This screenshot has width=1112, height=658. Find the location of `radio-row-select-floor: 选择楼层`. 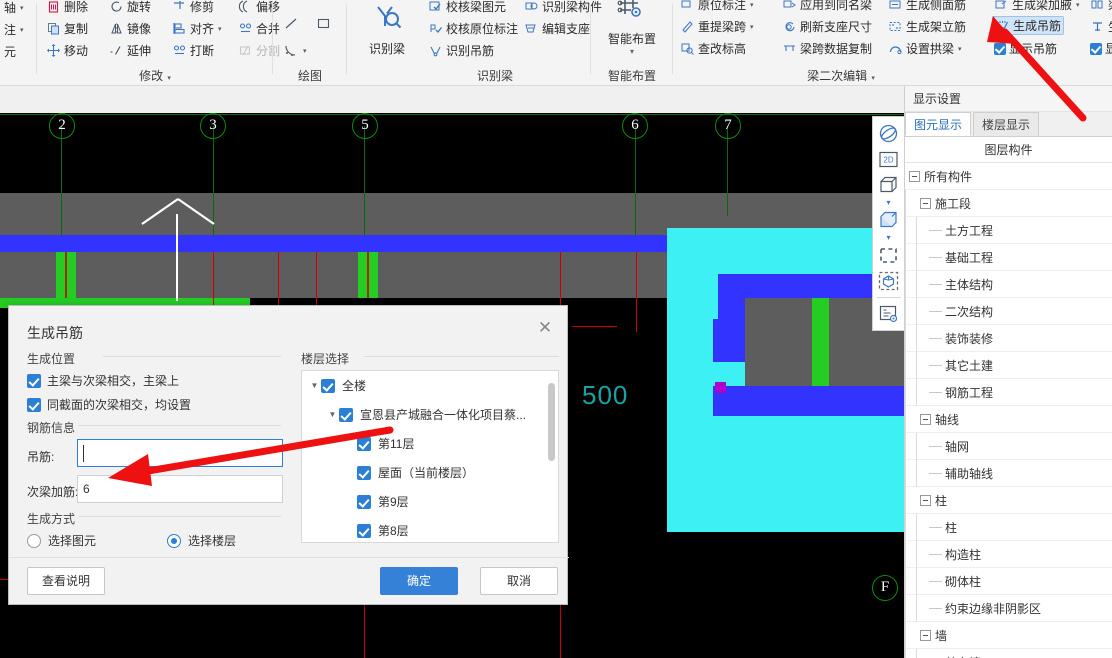

radio-row-select-floor: 选择楼层 is located at coordinates (201, 540).